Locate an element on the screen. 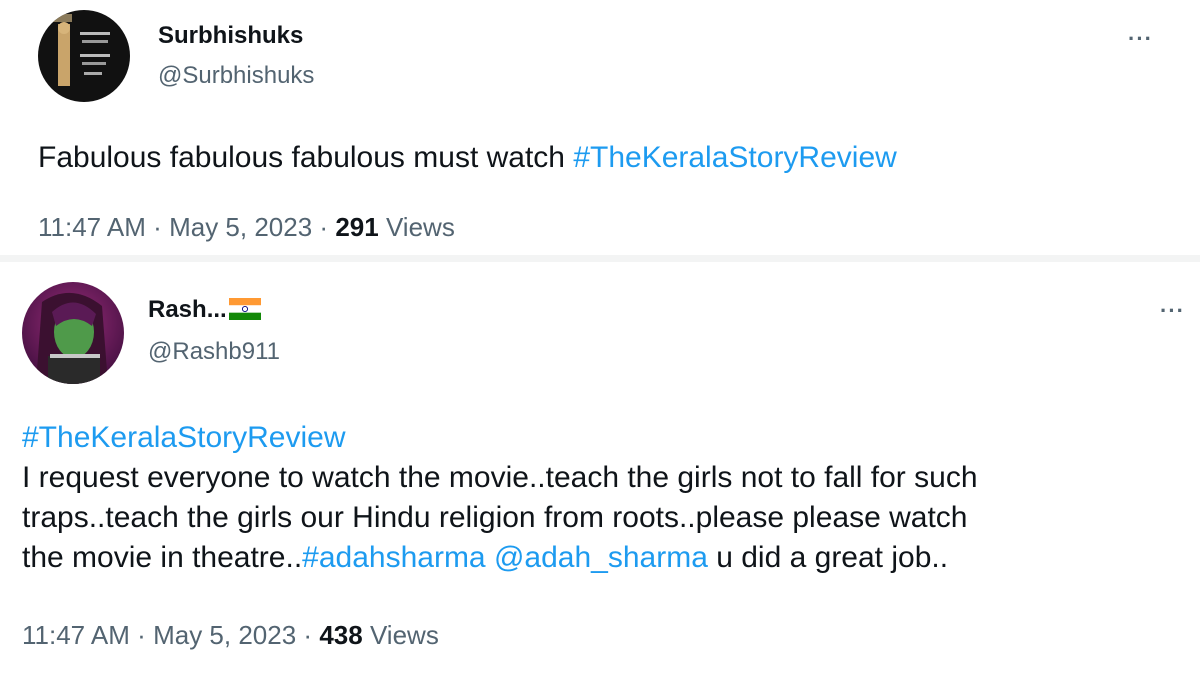 The height and width of the screenshot is (675, 1200). tweet-text-plain: Fabulous fabulous fabulous must watch is located at coordinates (306, 157).